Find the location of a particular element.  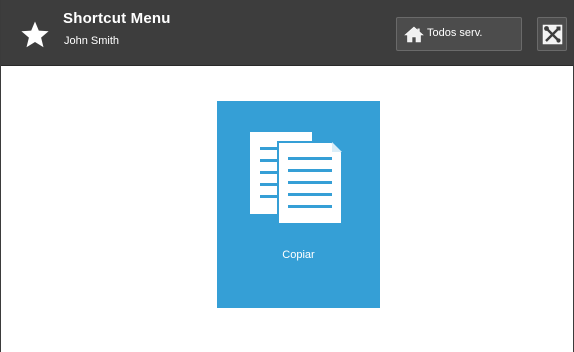

user-name: John Smith is located at coordinates (92, 41).